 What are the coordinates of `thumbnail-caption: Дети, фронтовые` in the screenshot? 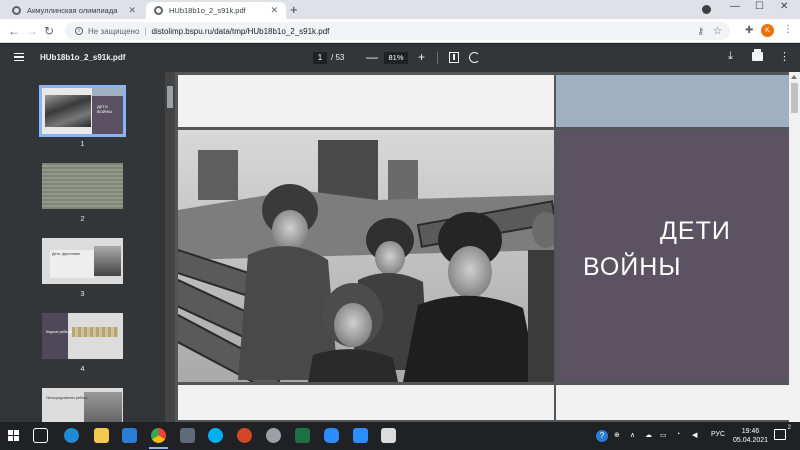 It's located at (66, 254).